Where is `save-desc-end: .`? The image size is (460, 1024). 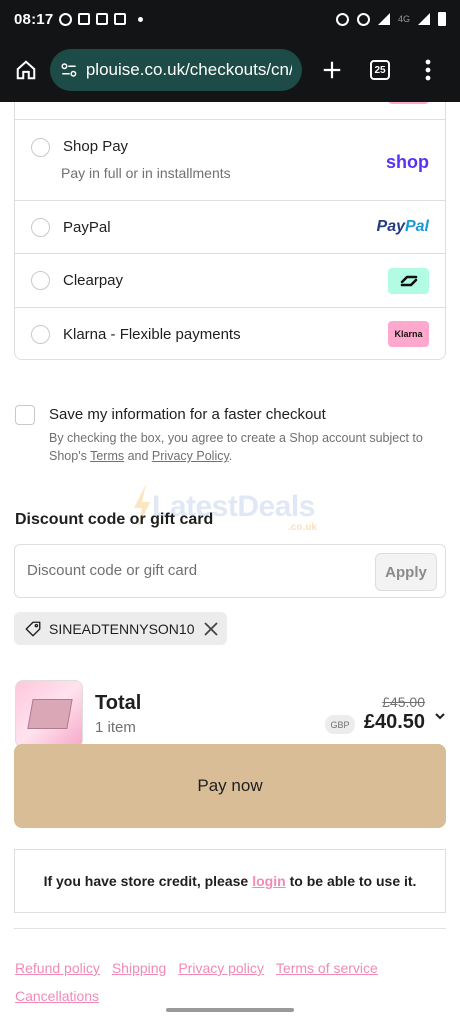
save-desc-end: . is located at coordinates (230, 456).